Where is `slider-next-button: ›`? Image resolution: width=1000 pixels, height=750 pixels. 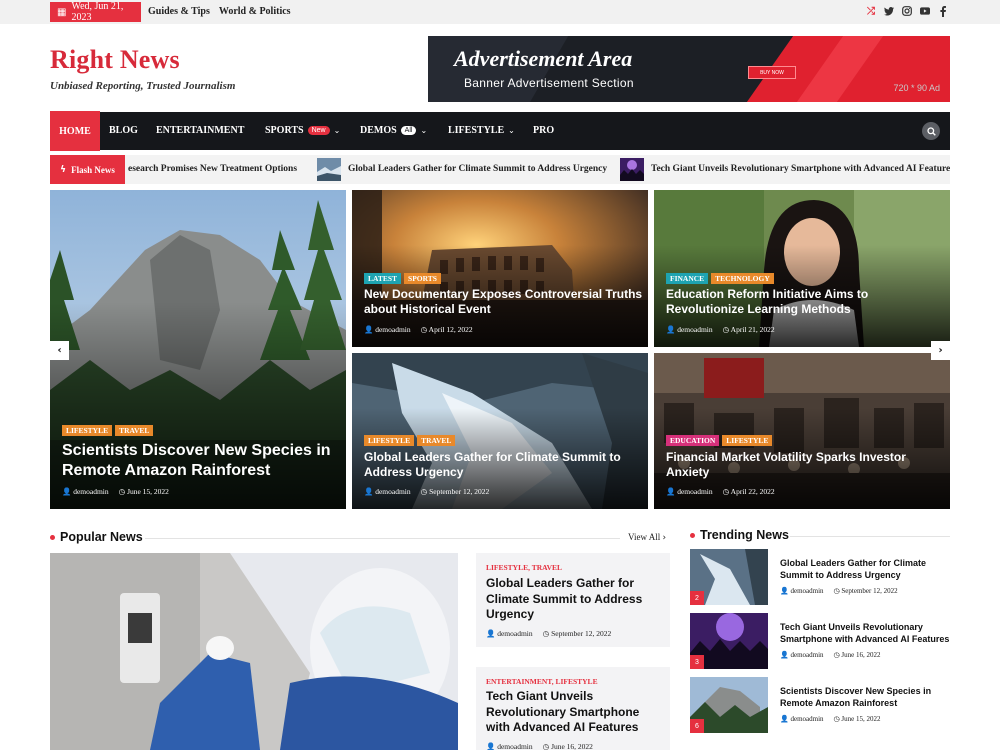 slider-next-button: › is located at coordinates (940, 350).